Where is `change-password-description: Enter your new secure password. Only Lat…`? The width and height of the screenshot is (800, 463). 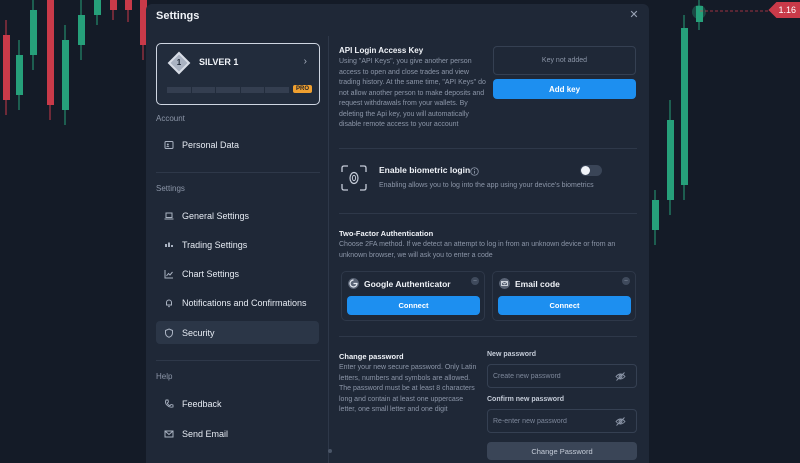
change-password-description: Enter your new secure password. Only Lat… is located at coordinates (408, 388).